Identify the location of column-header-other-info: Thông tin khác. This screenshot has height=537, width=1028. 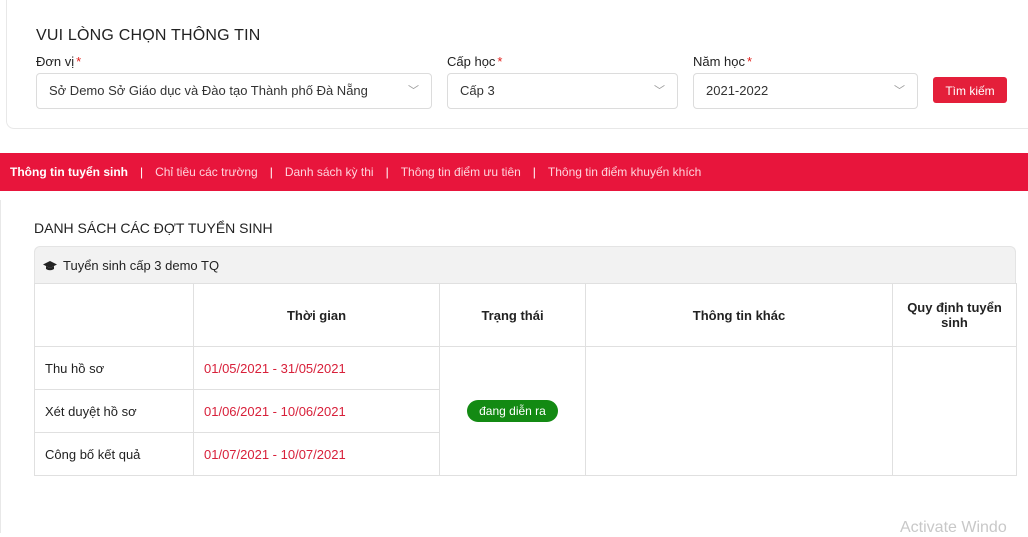
(739, 315).